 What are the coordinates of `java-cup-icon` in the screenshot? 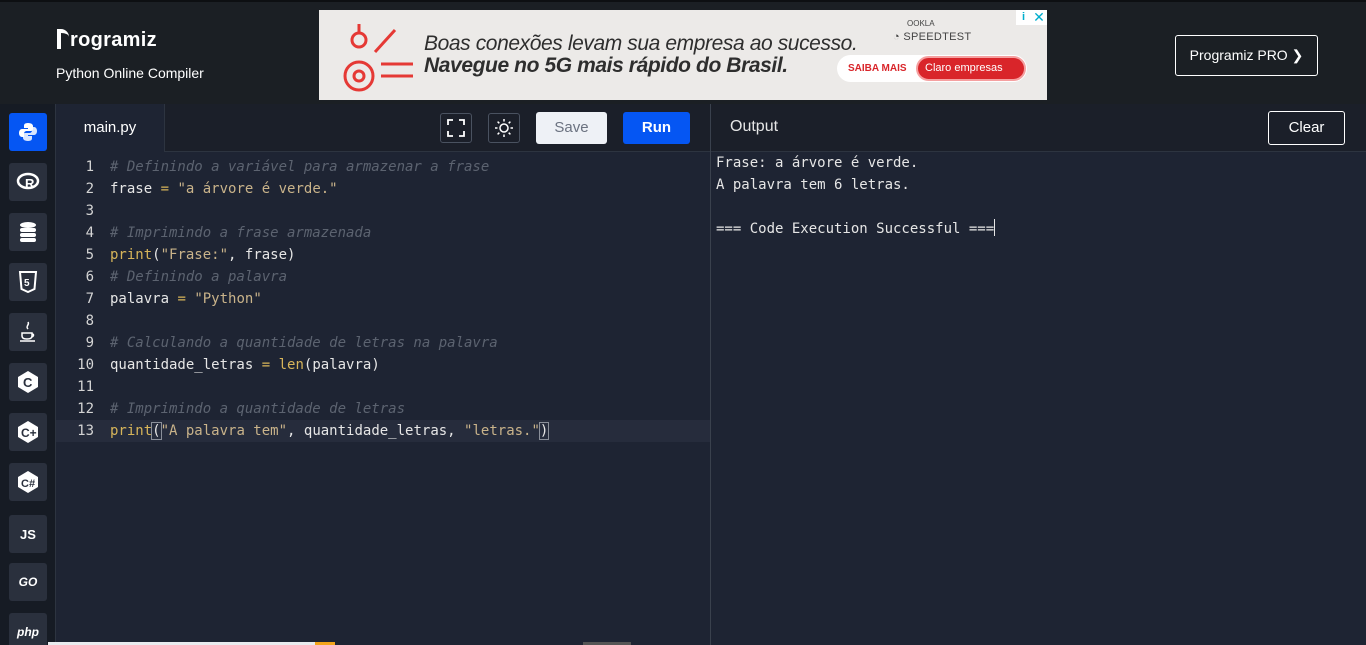 It's located at (27, 331).